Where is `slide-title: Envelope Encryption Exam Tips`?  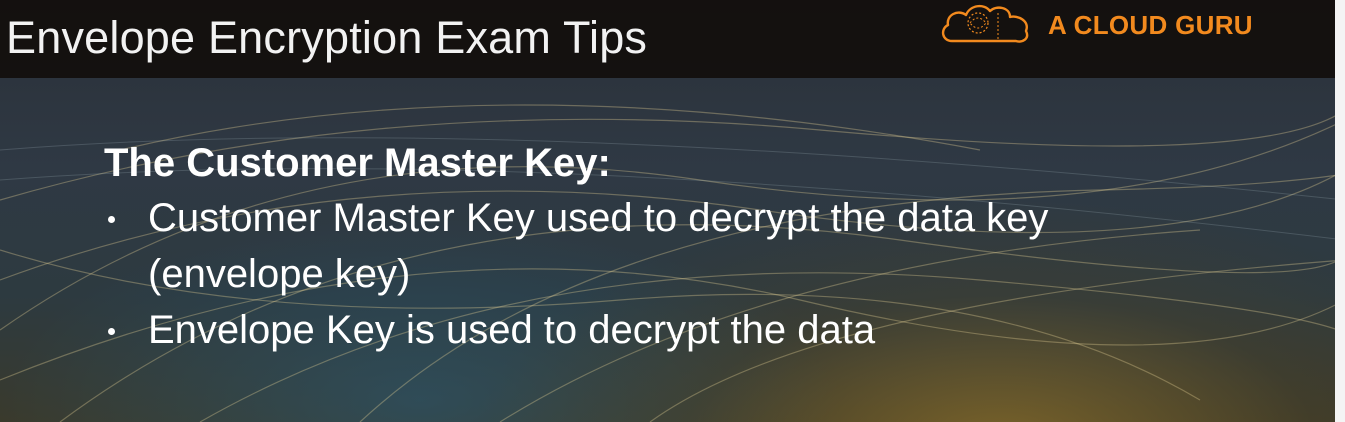 slide-title: Envelope Encryption Exam Tips is located at coordinates (327, 37).